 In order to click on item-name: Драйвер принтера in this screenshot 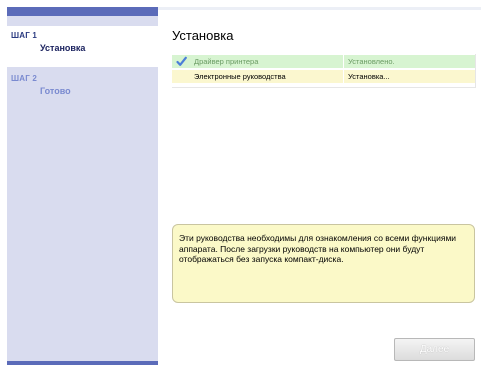, I will do `click(226, 61)`.